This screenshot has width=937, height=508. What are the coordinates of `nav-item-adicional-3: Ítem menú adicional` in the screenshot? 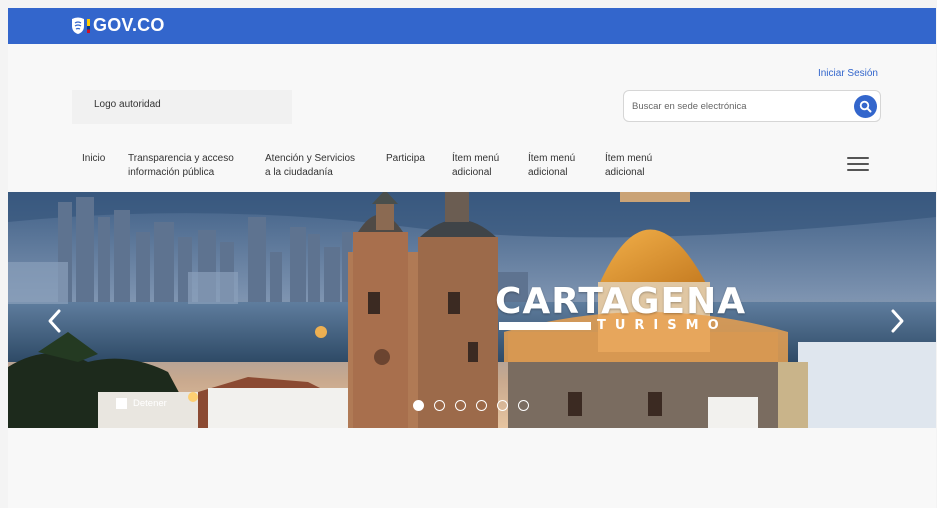 It's located at (628, 166).